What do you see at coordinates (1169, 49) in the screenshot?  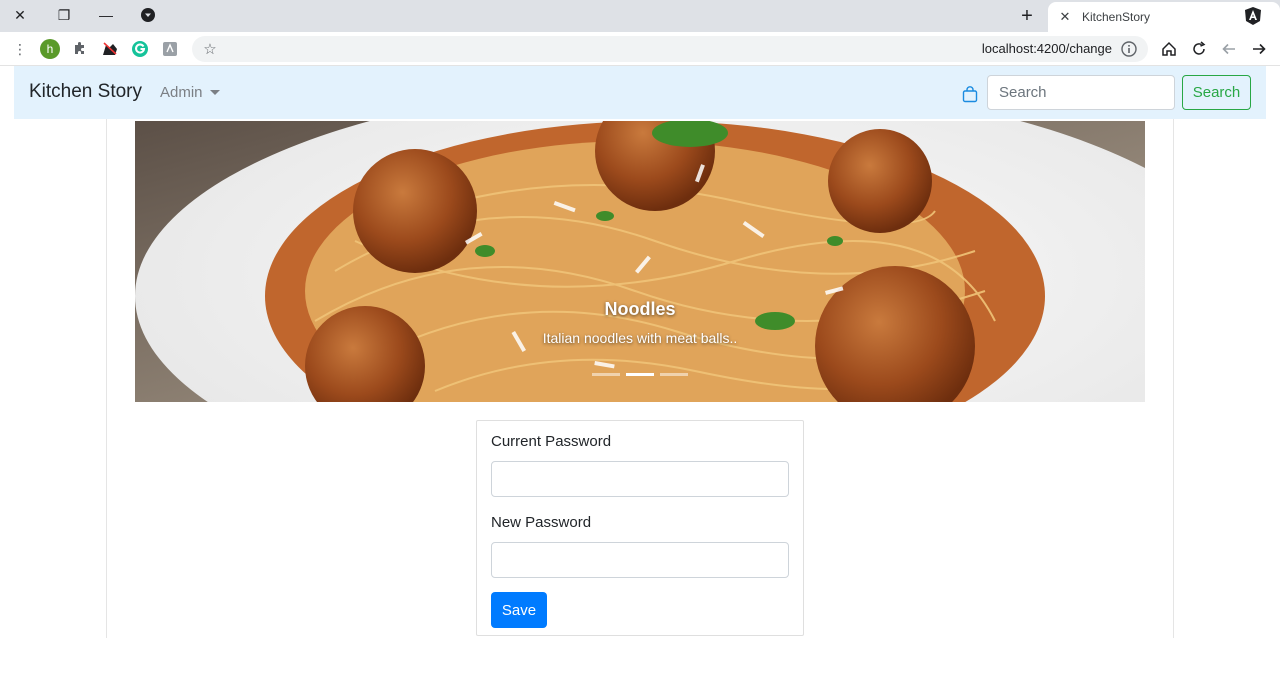 I see `home-icon` at bounding box center [1169, 49].